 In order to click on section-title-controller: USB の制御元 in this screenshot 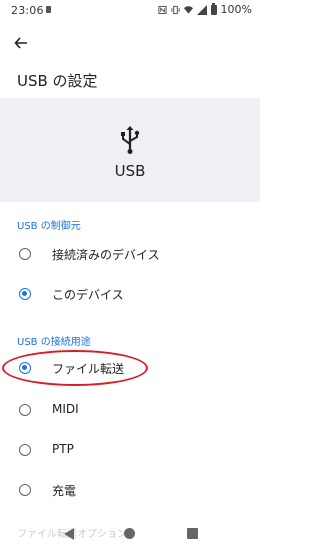, I will do `click(49, 226)`.